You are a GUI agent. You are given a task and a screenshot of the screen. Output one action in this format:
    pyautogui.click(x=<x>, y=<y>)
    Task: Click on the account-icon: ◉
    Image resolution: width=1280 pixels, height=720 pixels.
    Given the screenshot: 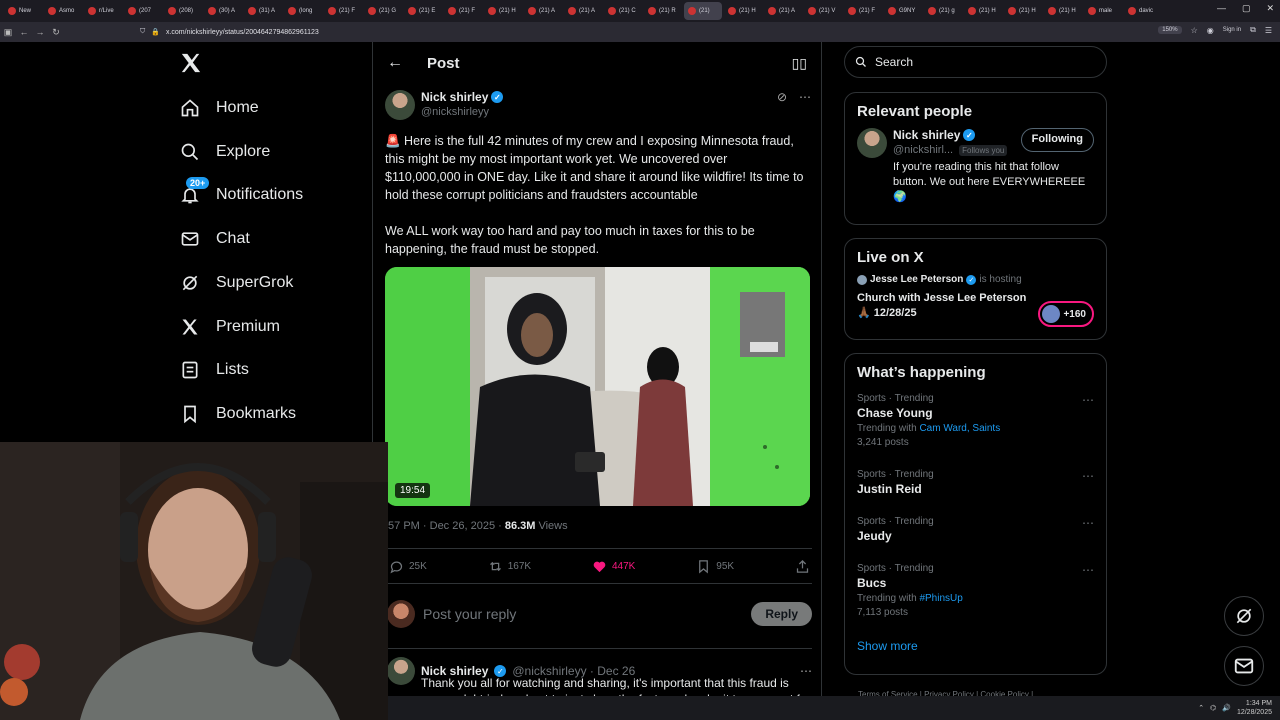 What is the action you would take?
    pyautogui.click(x=1210, y=30)
    